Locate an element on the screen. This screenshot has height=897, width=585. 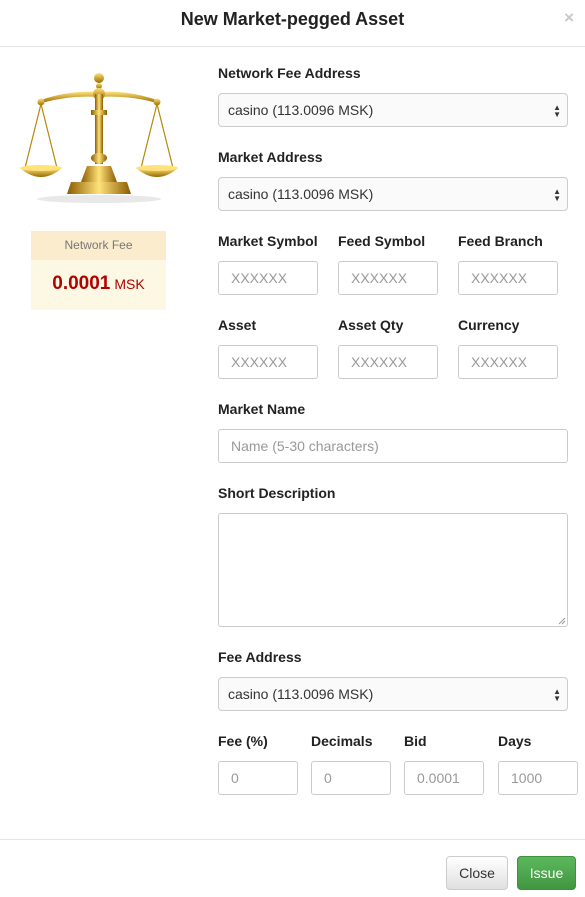
decimals-label: Decimals is located at coordinates (342, 741).